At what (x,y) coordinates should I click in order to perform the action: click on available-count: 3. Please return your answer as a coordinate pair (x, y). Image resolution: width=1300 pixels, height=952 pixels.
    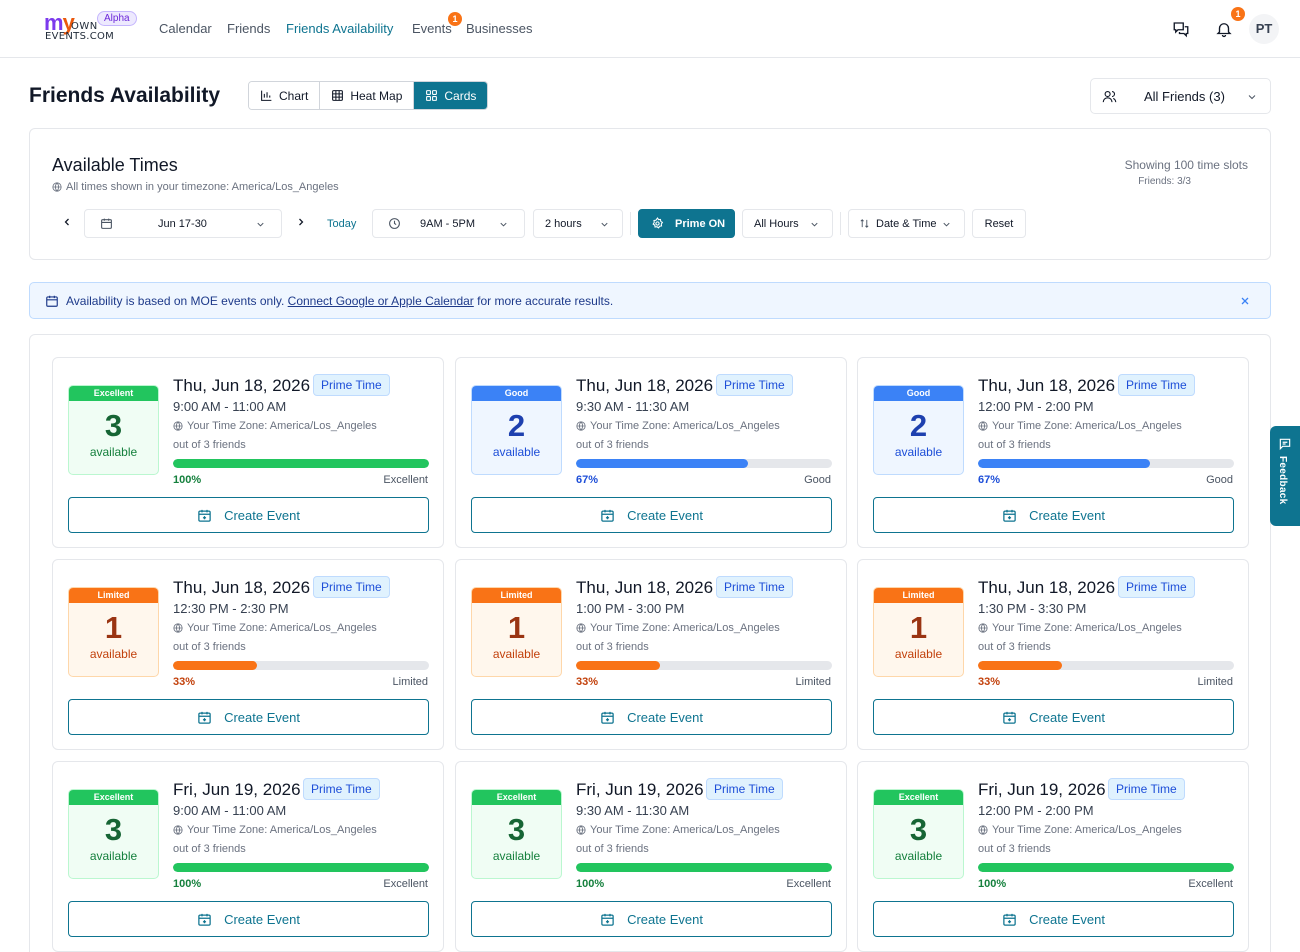
    Looking at the image, I should click on (918, 829).